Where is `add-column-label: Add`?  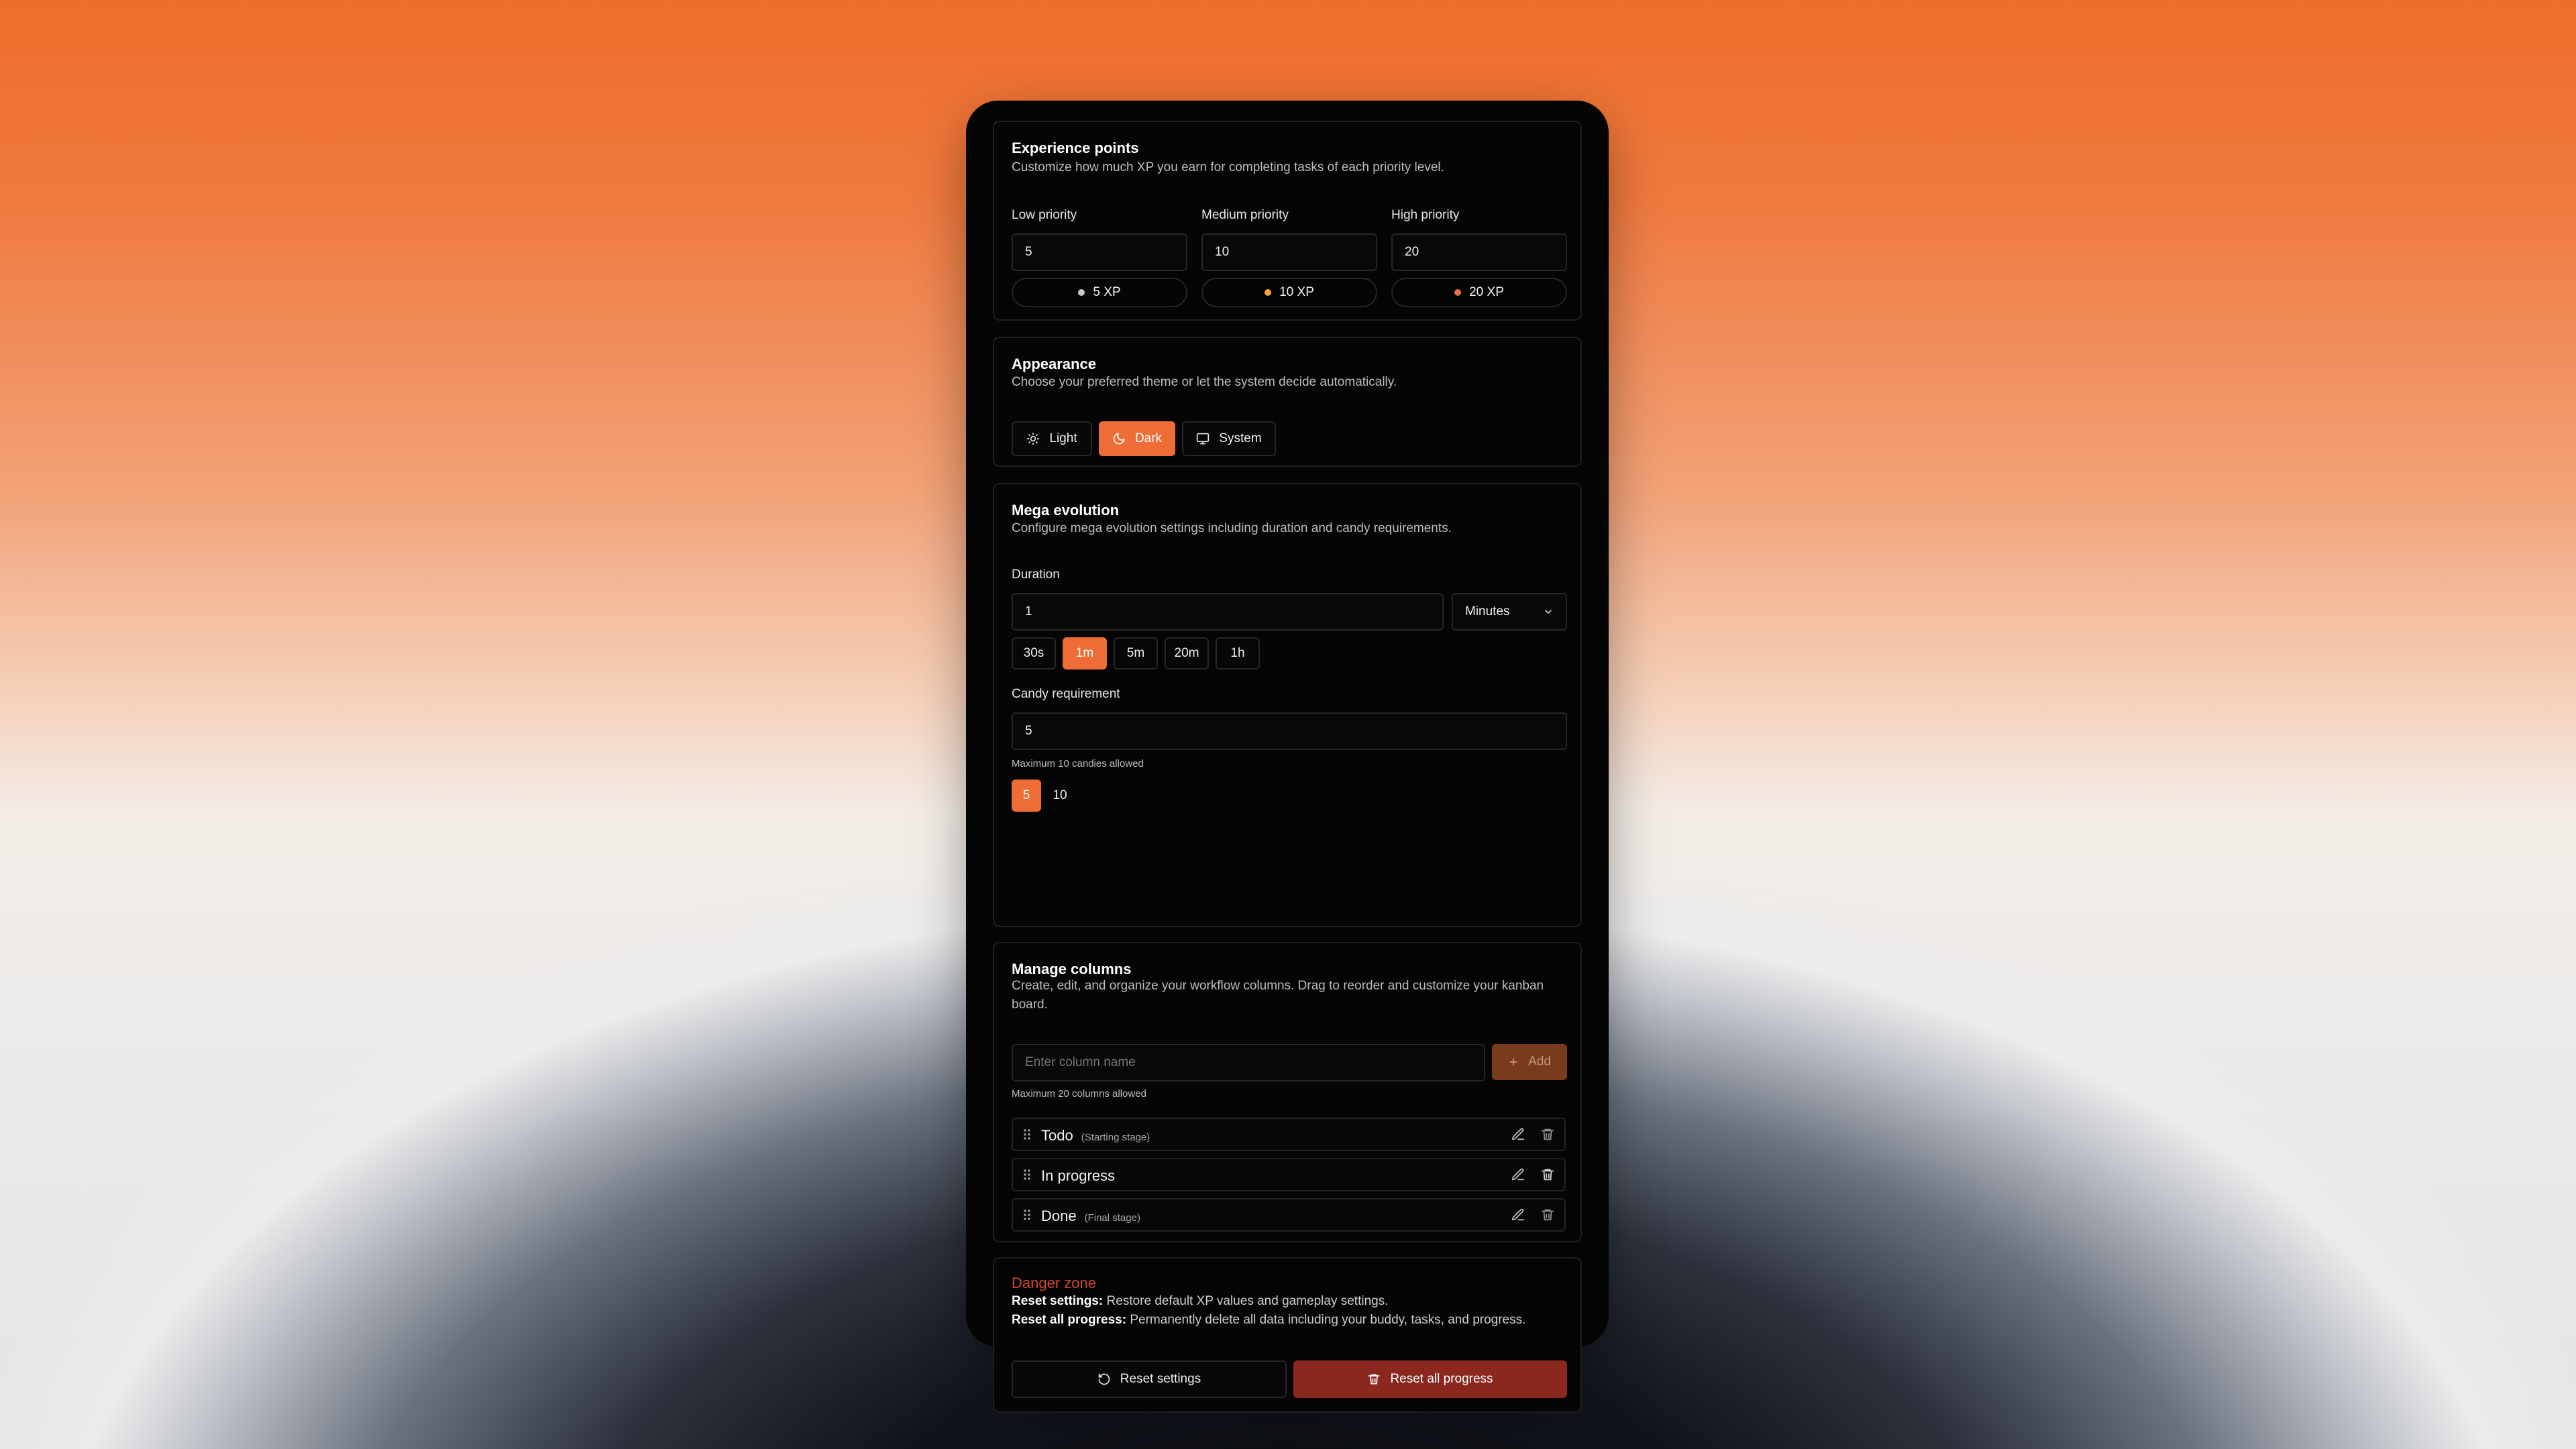
add-column-label: Add is located at coordinates (1539, 1062).